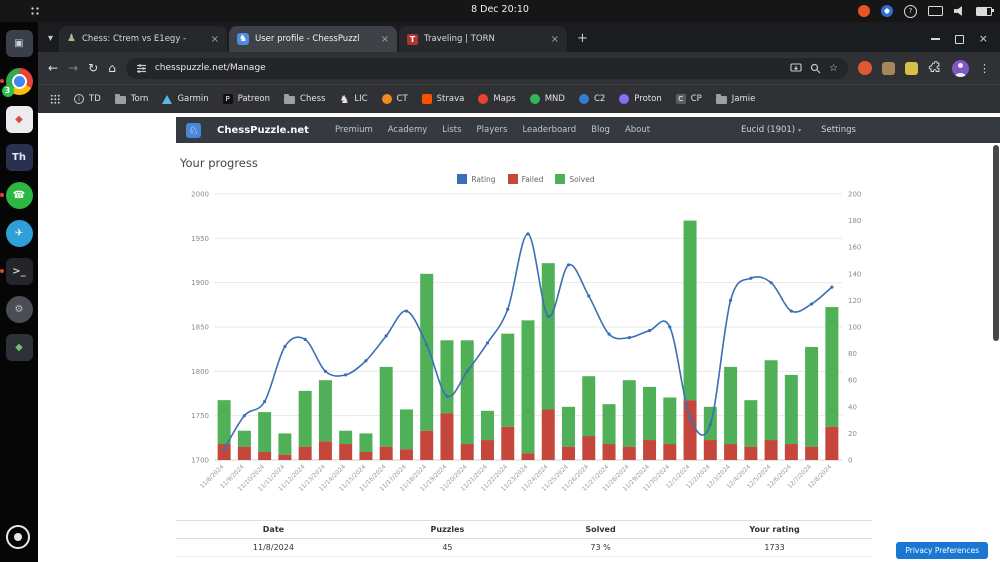 This screenshot has height=562, width=1000. I want to click on site-logo-icon: ♘, so click(193, 130).